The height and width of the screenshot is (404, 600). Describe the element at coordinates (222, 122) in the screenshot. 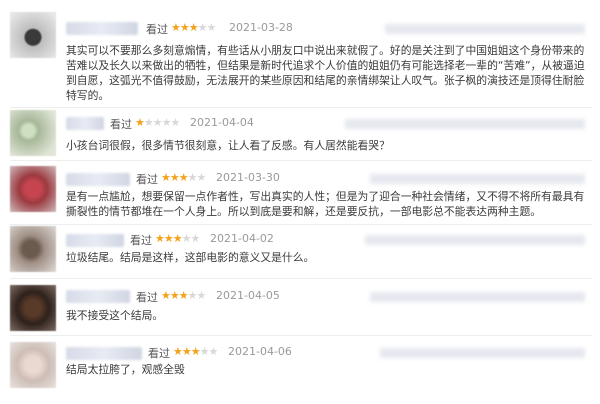

I see `review-date: 2021-04-04` at that location.